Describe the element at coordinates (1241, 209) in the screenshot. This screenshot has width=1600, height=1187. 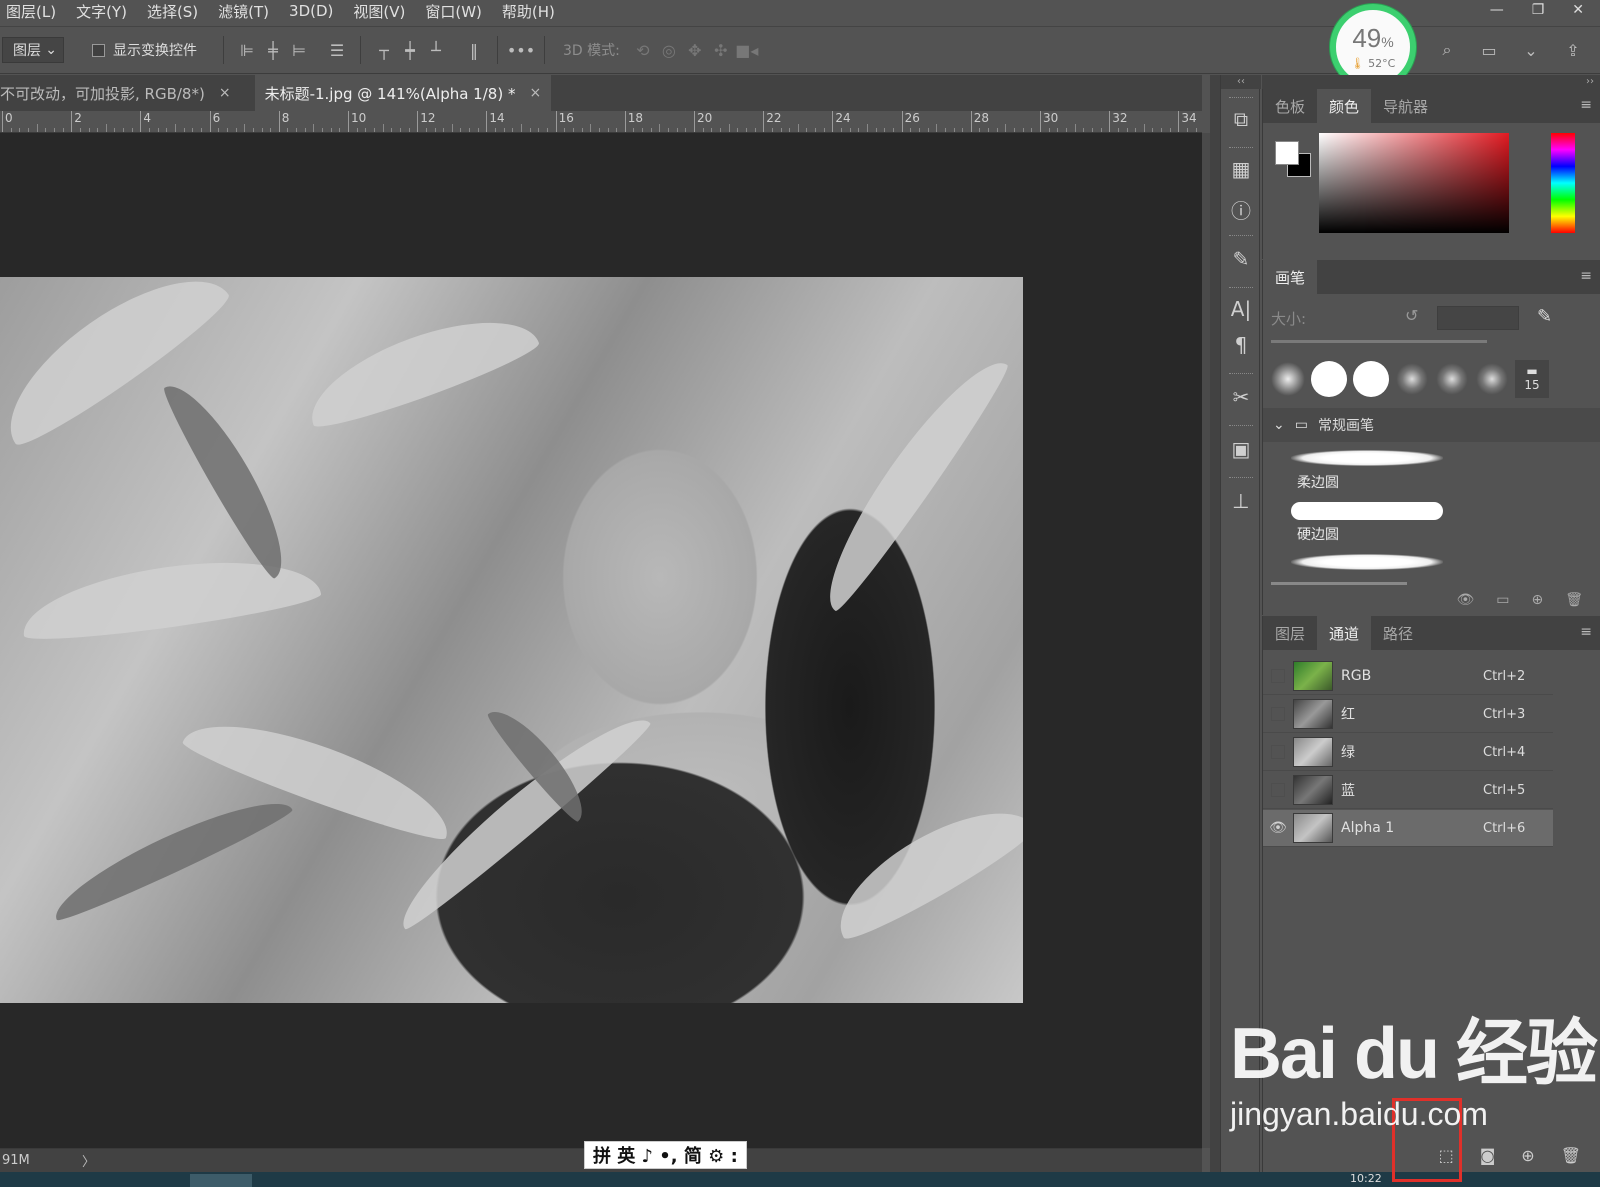
I see `info-icon: ⓘ` at that location.